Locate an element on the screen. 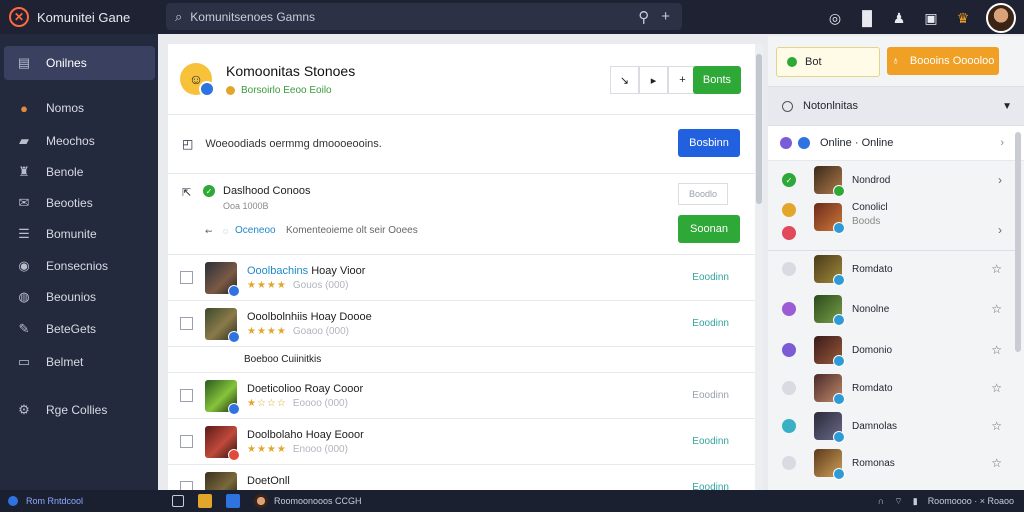 This screenshot has height=512, width=1024. wifi-icon: ⌔ is located at coordinates (898, 501).